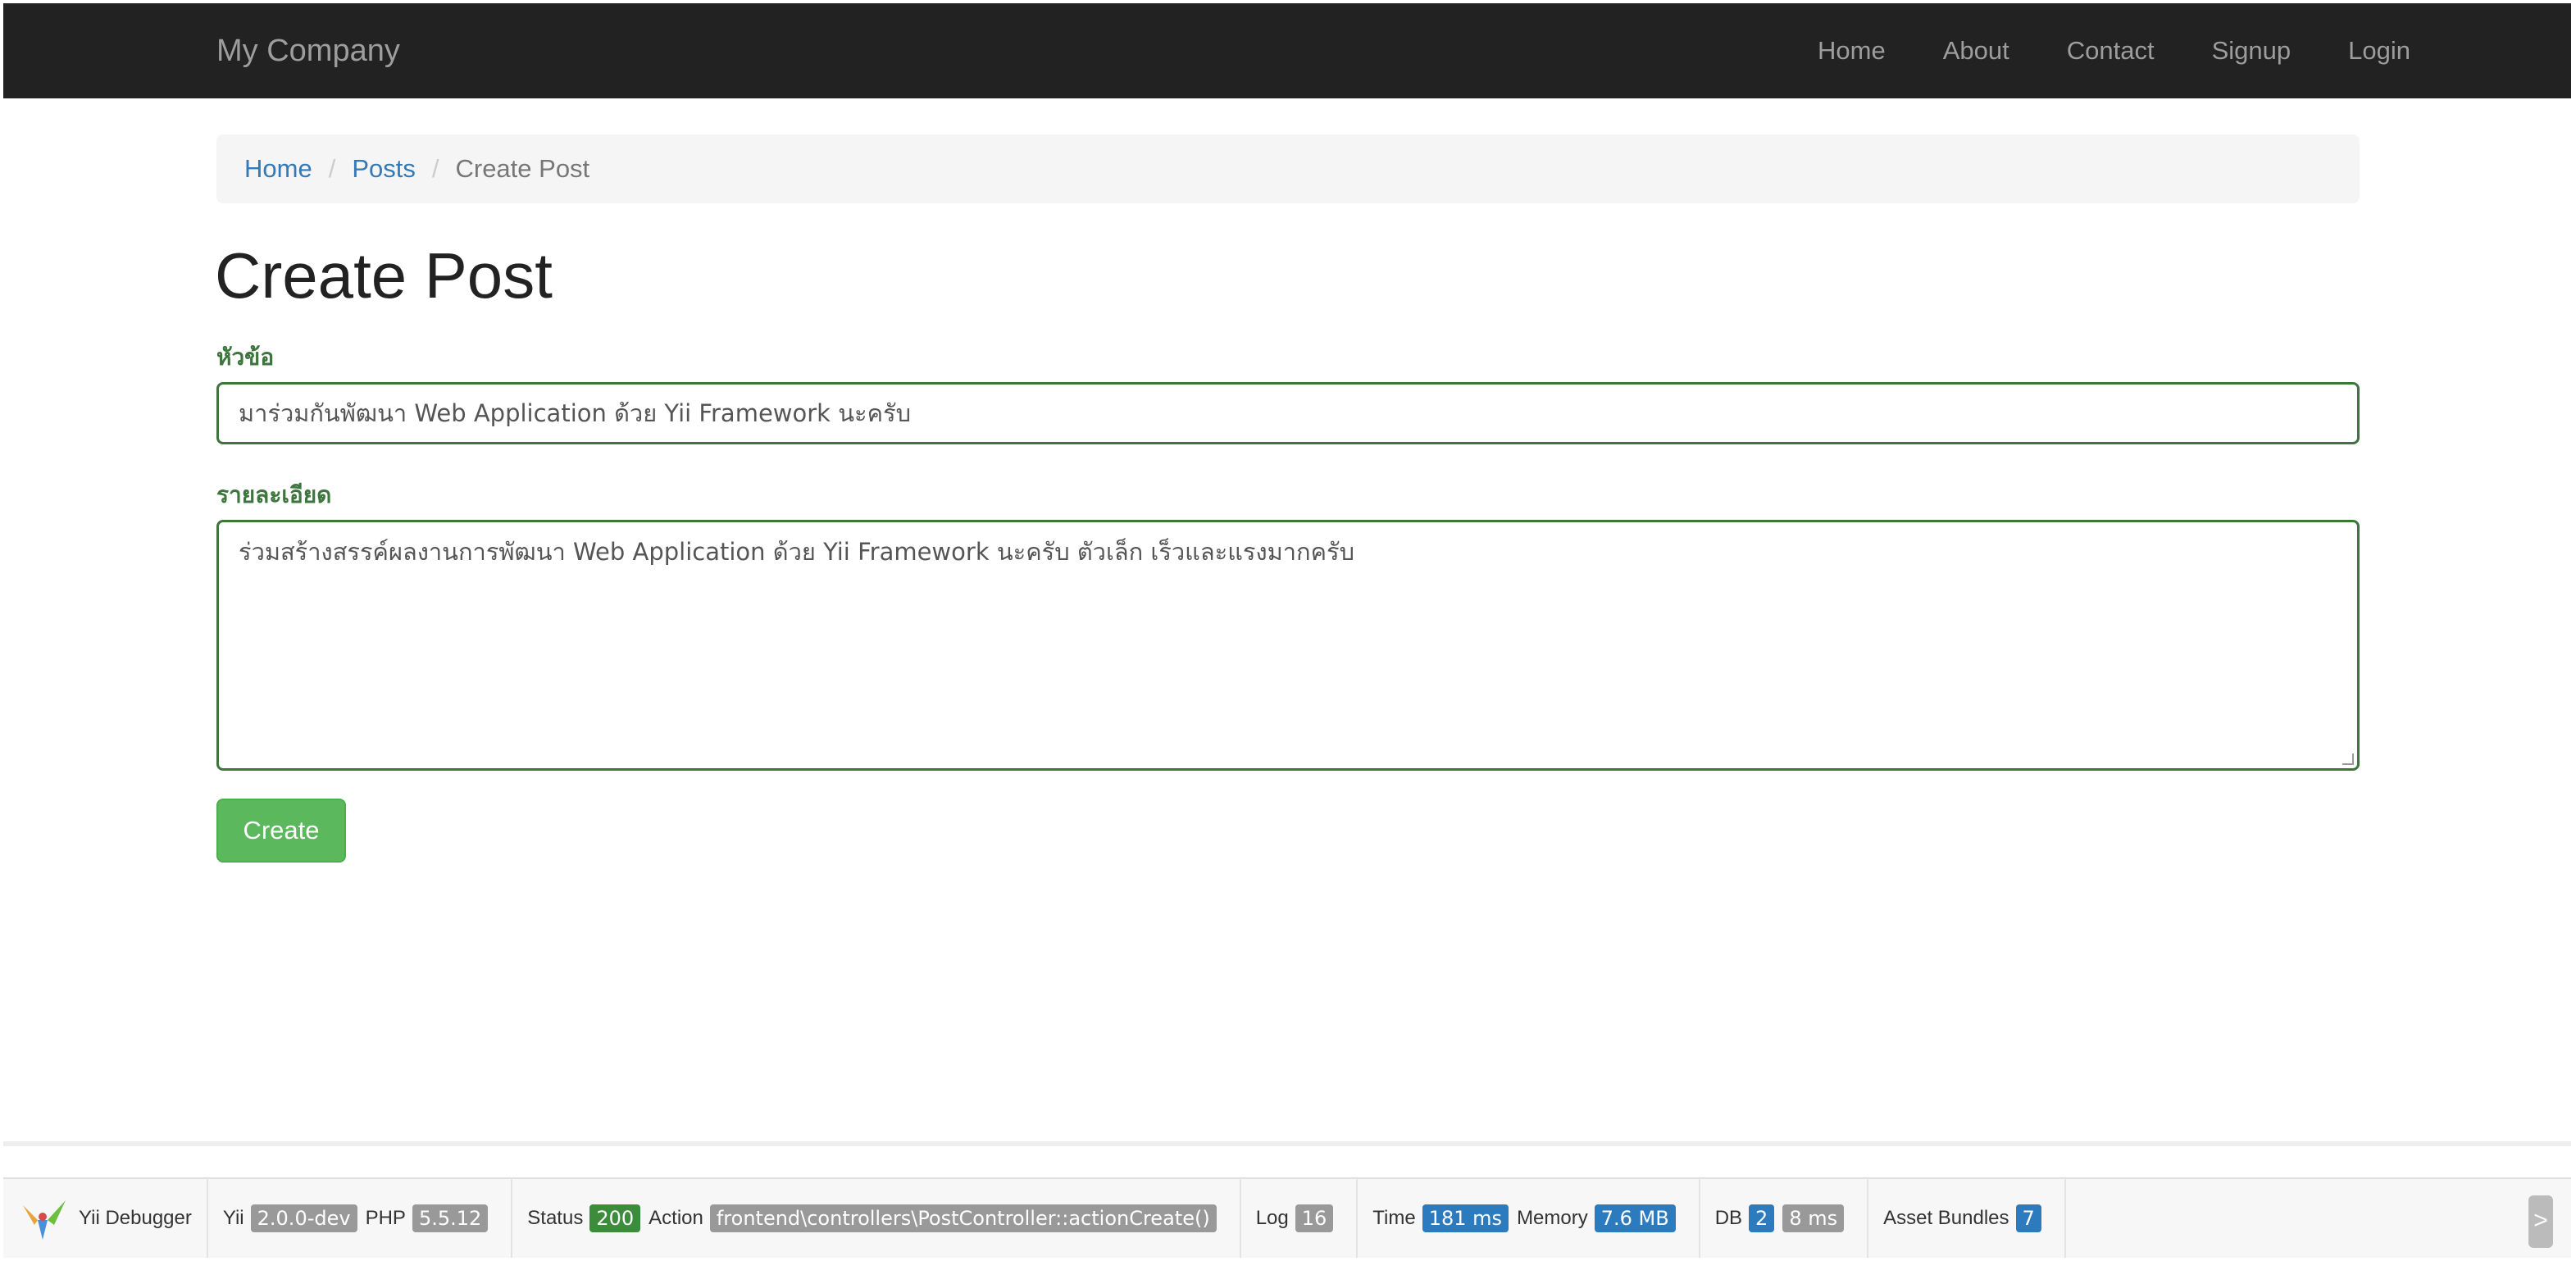 This screenshot has width=2576, height=1261. I want to click on chevron-right-icon: >, so click(2540, 1221).